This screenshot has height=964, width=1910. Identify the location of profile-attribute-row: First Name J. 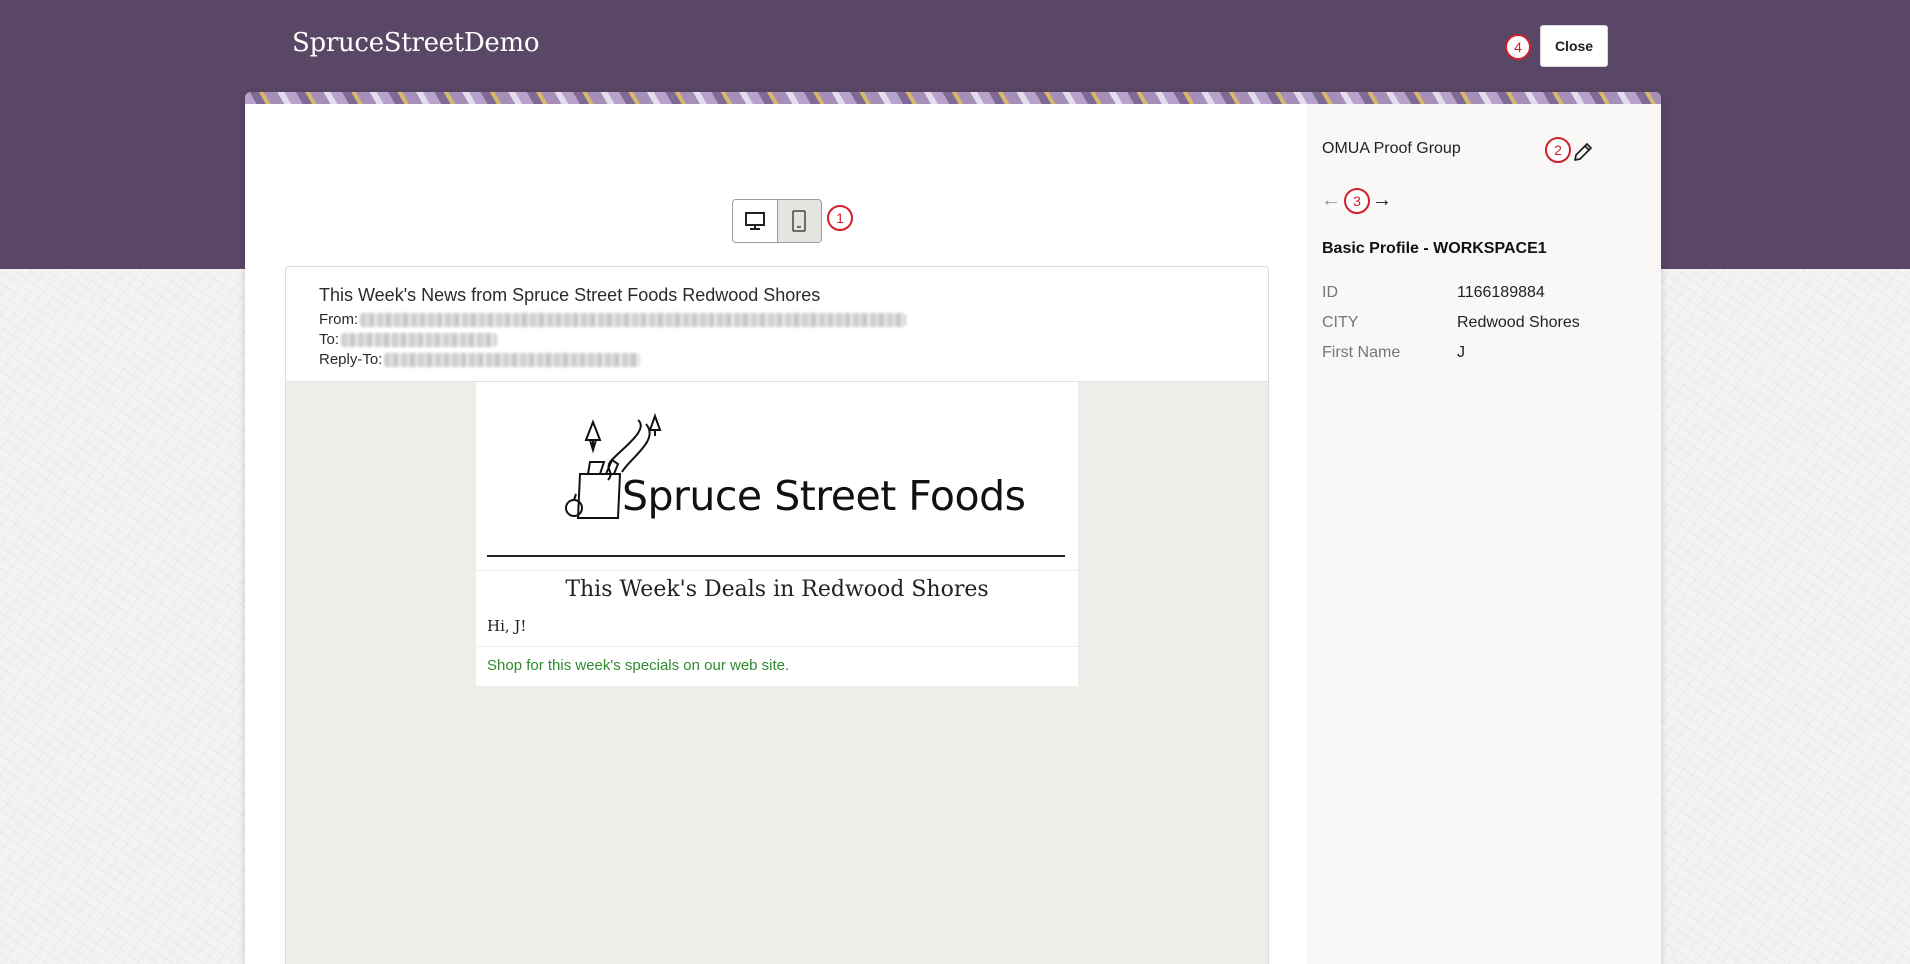
(1393, 353).